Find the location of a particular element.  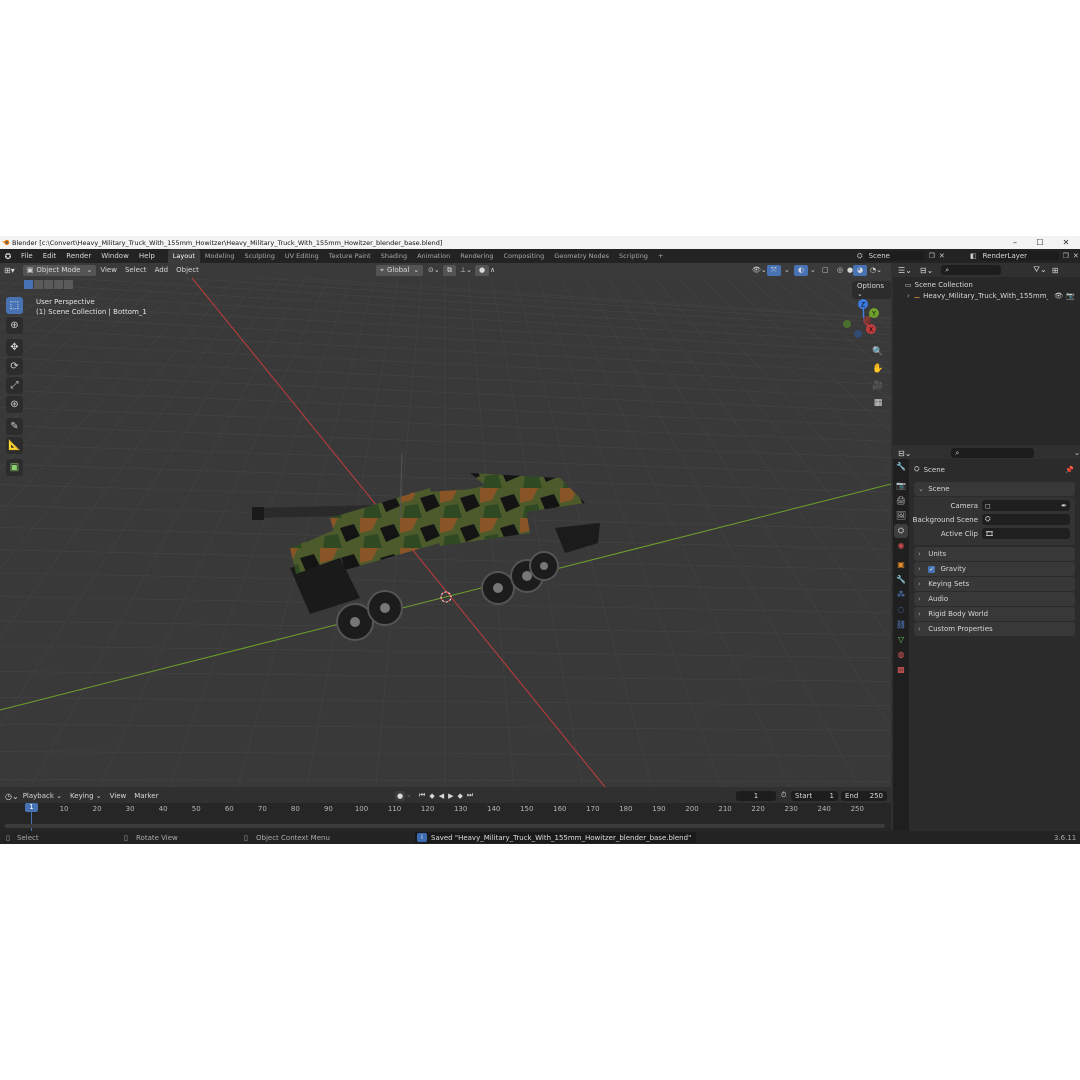

scale-tool-icon: ⤢ is located at coordinates (14, 385).